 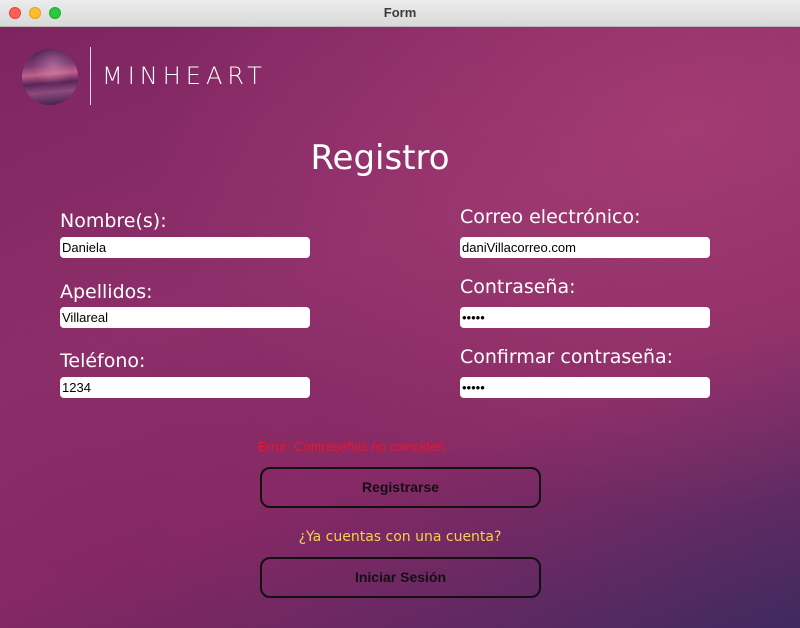 What do you see at coordinates (585, 317) in the screenshot?
I see `password-field` at bounding box center [585, 317].